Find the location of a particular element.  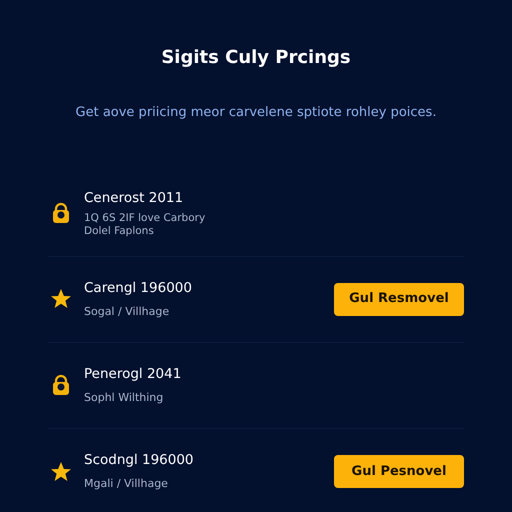

page-title: Sigits Culy Prcings is located at coordinates (256, 58).